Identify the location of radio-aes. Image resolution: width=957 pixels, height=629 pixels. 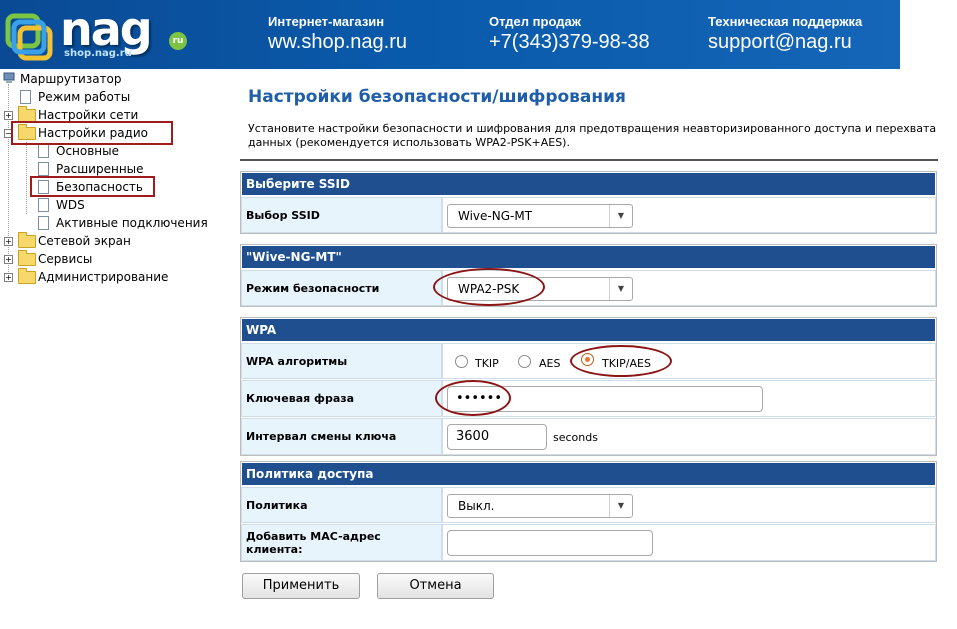
(524, 361).